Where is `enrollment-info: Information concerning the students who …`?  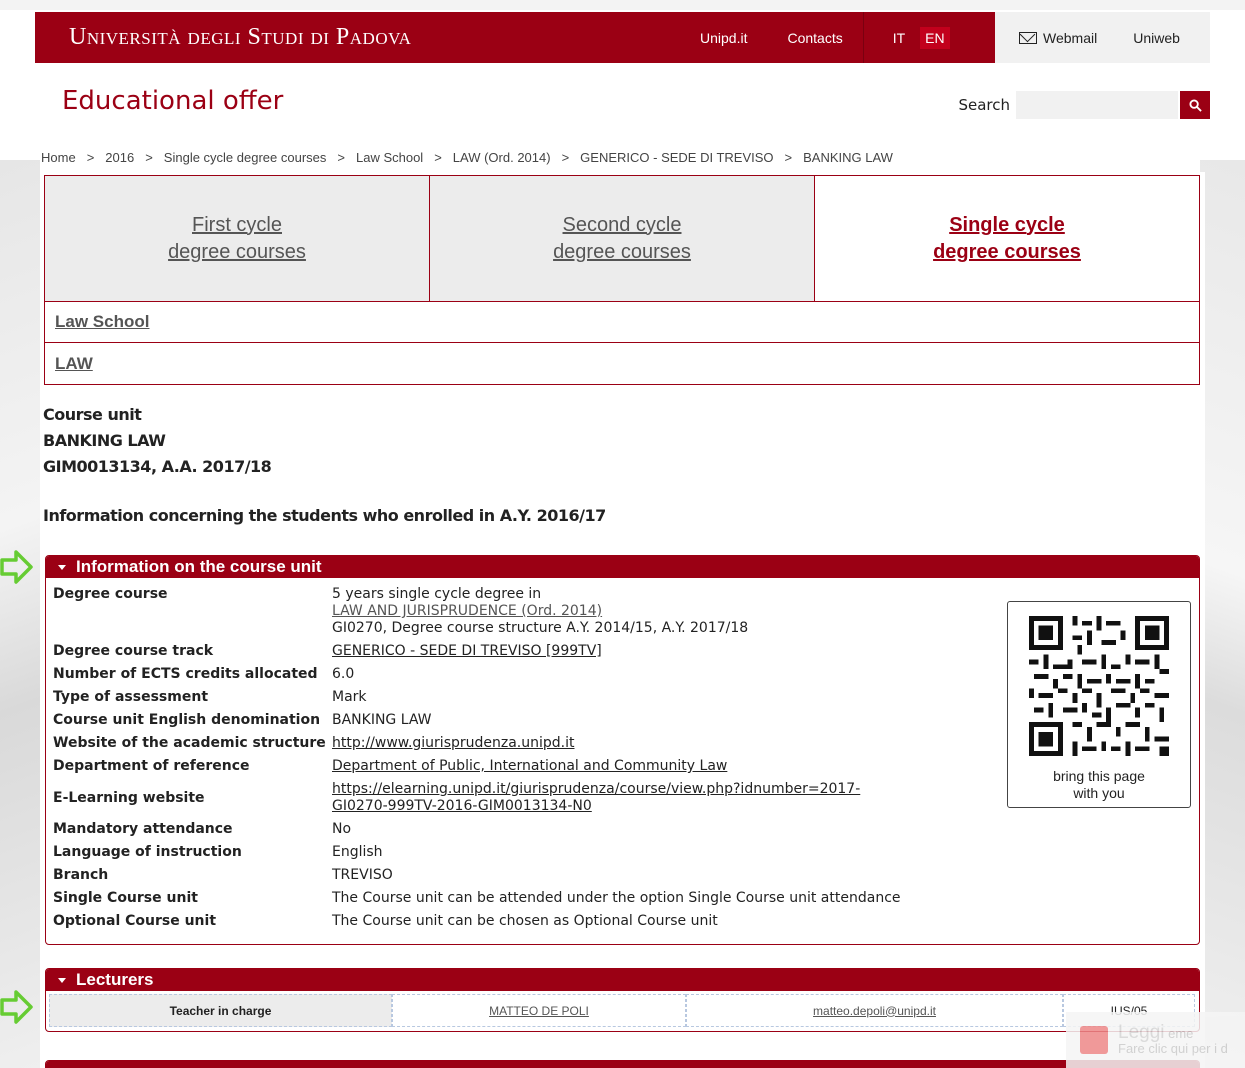
enrollment-info: Information concerning the students who … is located at coordinates (324, 515).